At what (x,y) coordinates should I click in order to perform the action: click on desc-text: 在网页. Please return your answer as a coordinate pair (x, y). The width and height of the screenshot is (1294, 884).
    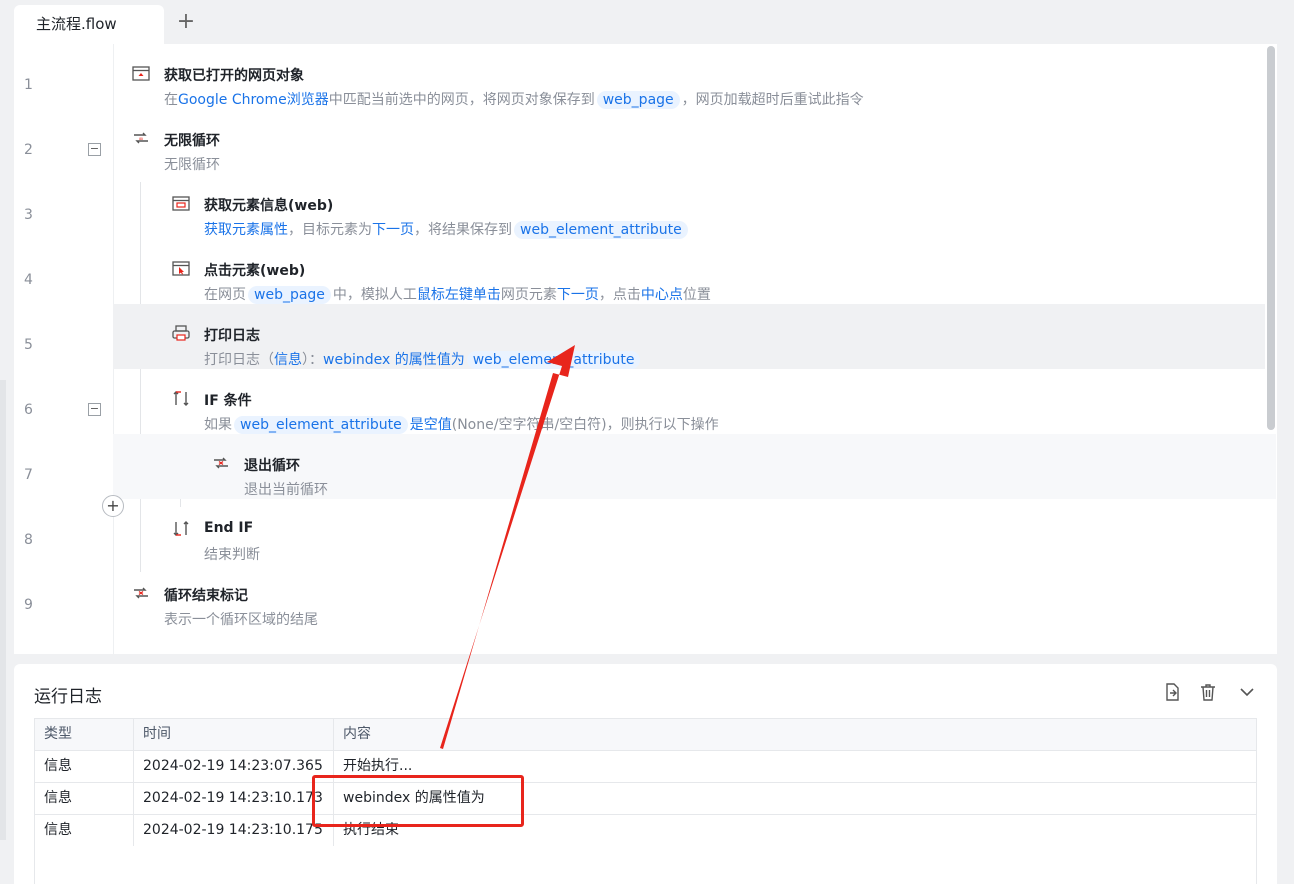
    Looking at the image, I should click on (225, 295).